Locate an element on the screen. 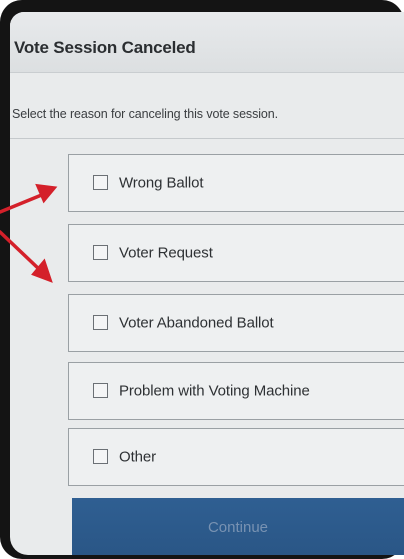 The width and height of the screenshot is (404, 559). option-wrong-ballot: Wrong Ballot is located at coordinates (236, 183).